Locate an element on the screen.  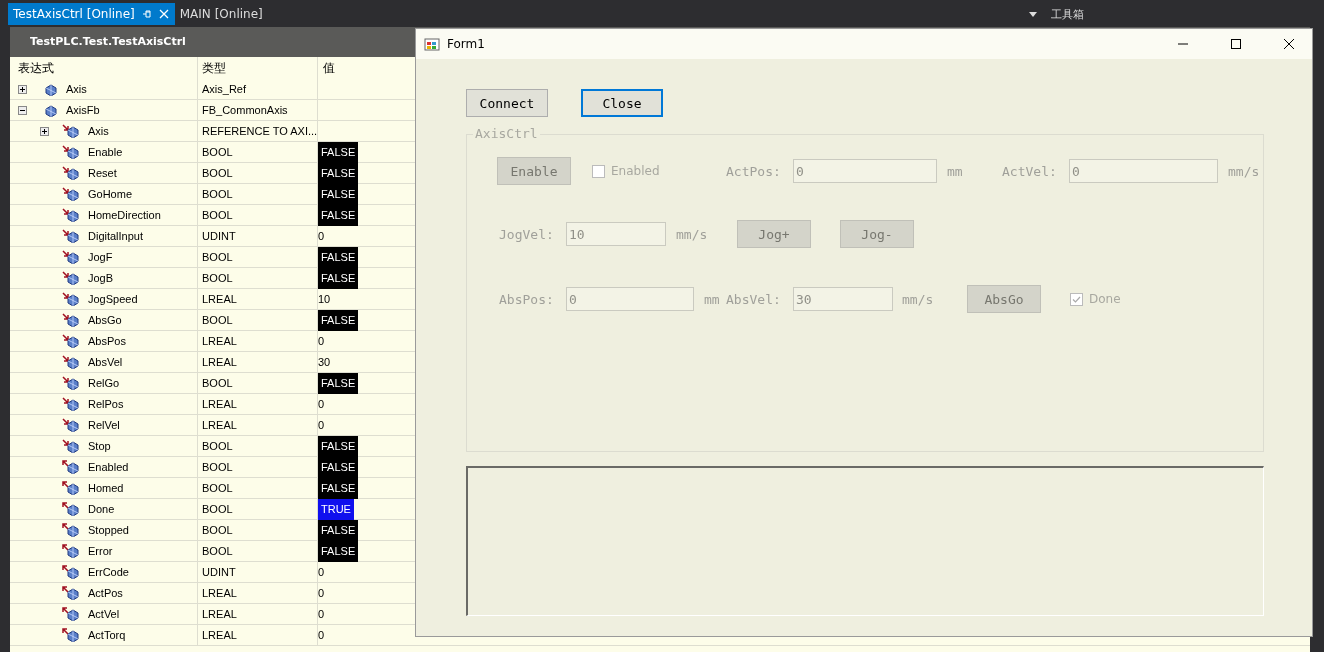
app-icon is located at coordinates (432, 44).